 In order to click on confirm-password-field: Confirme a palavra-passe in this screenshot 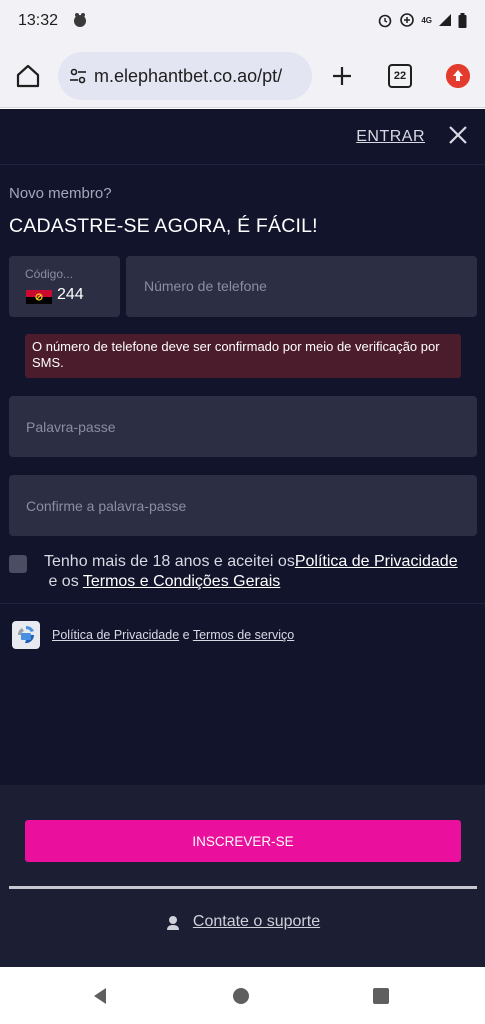, I will do `click(243, 505)`.